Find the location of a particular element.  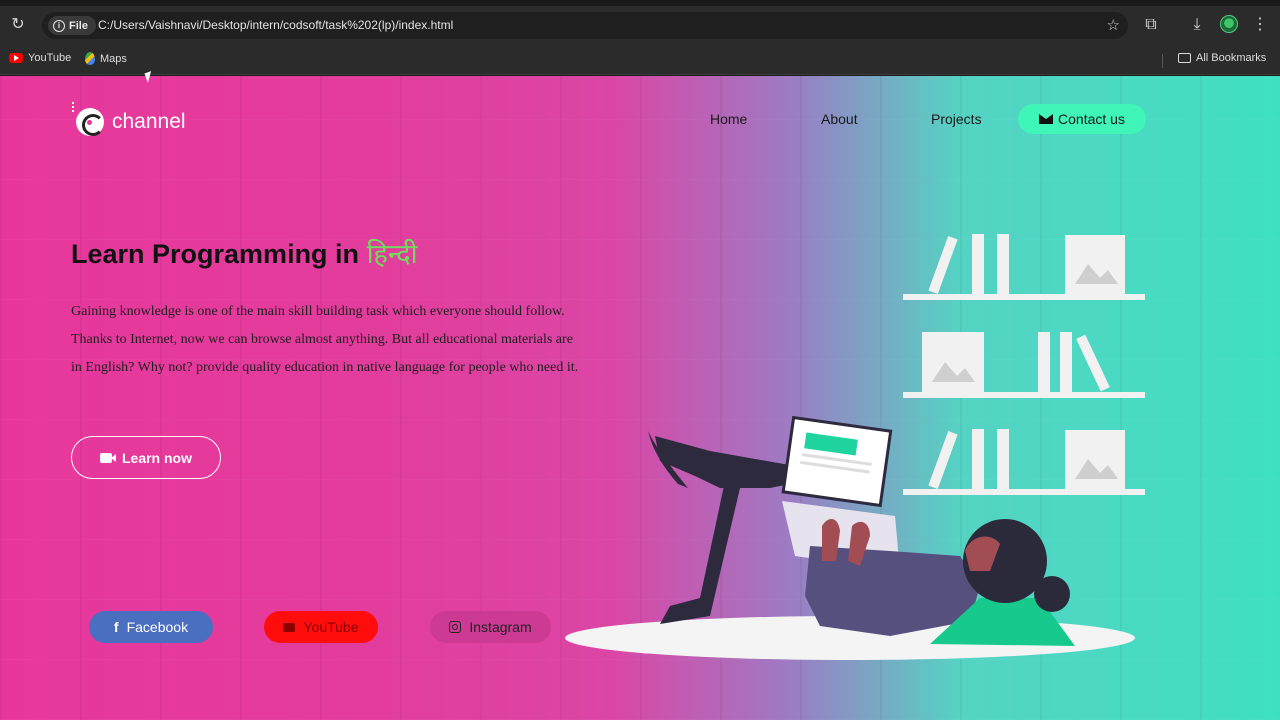

site-info-label: File is located at coordinates (78, 25).